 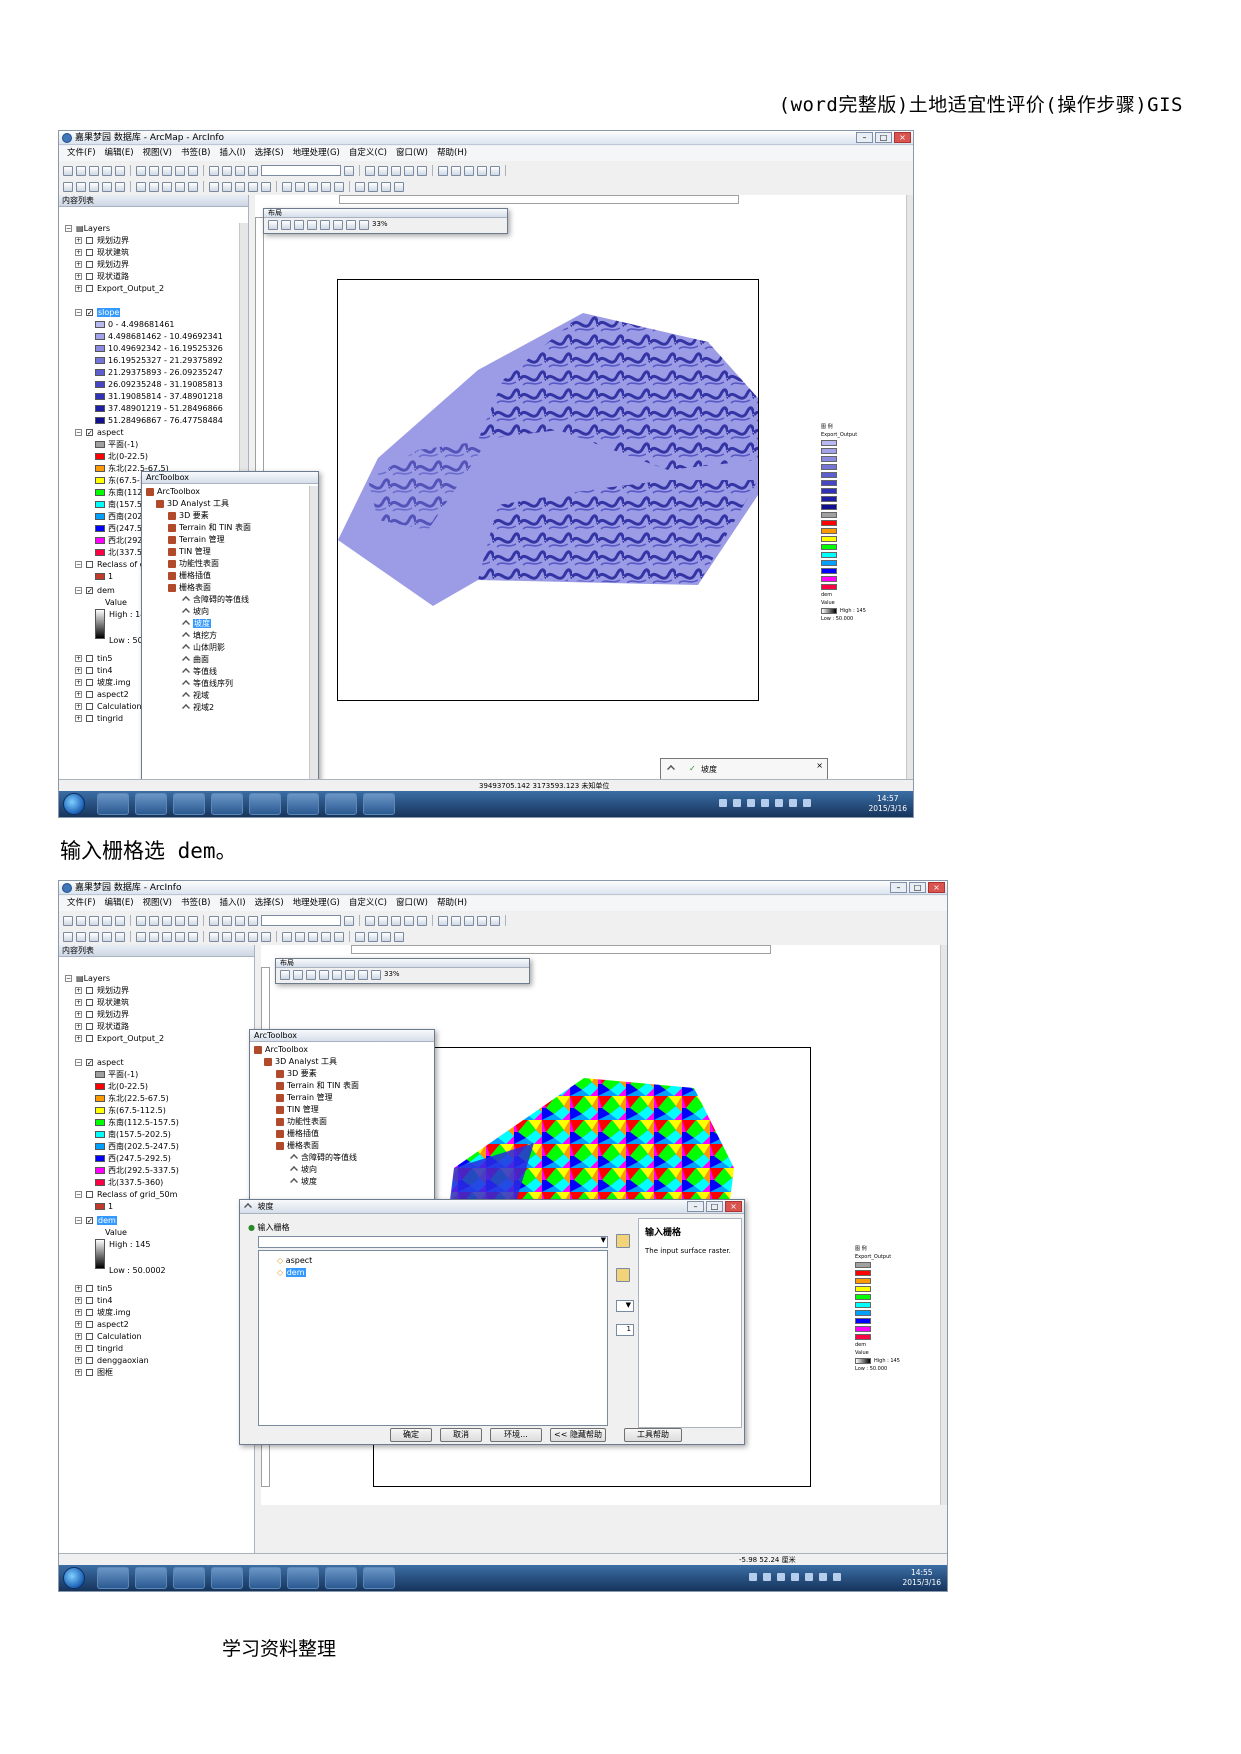 I want to click on tool-help-button: 工具帮助, so click(x=653, y=1435).